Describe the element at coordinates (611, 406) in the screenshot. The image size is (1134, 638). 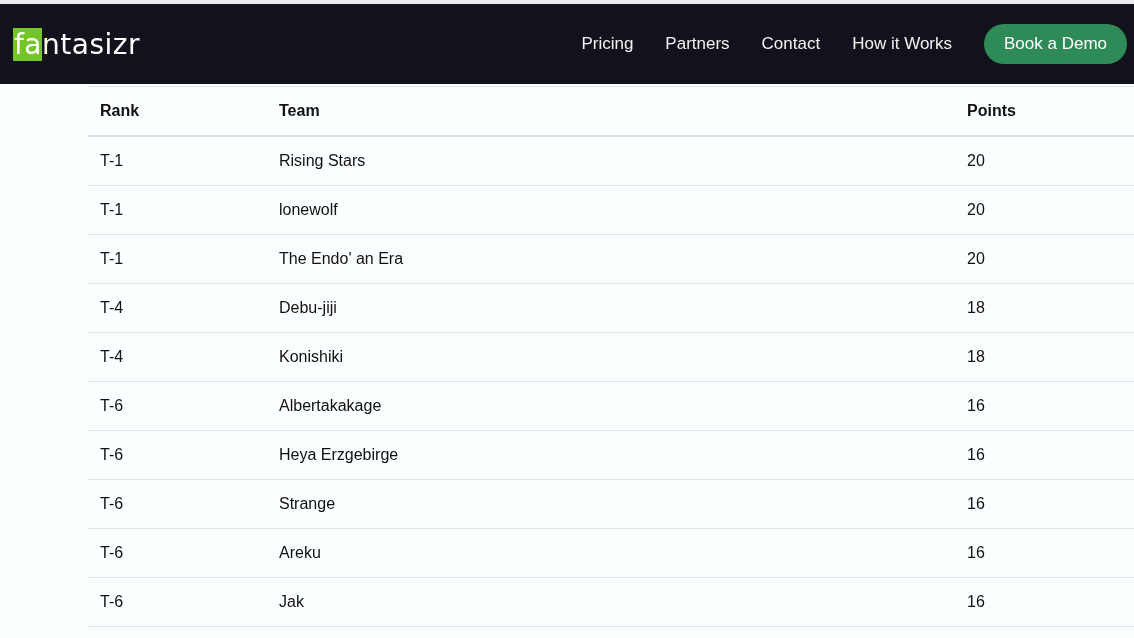
I see `table-cell: Albertakakage` at that location.